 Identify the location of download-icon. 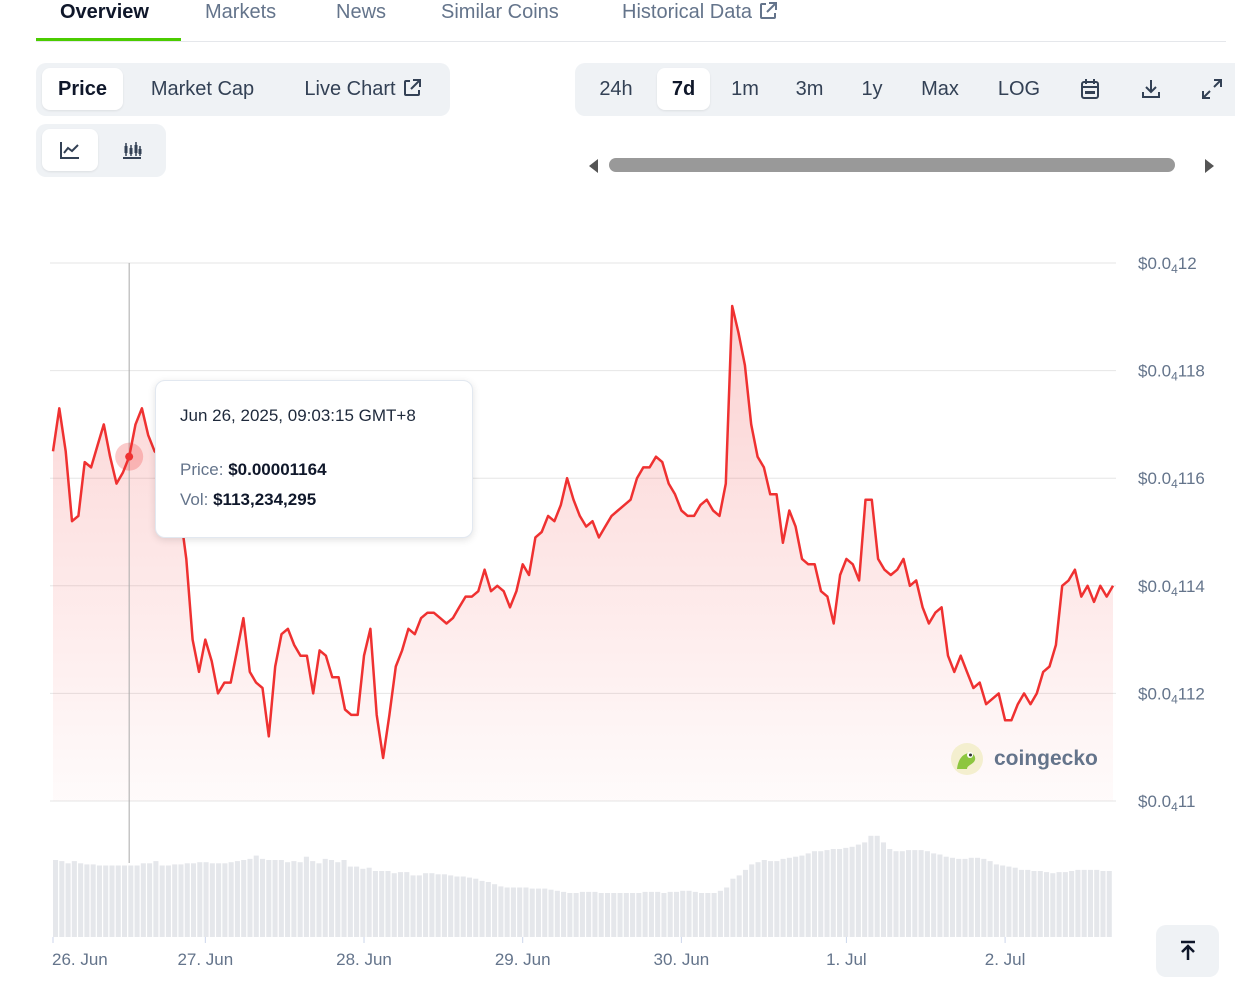
(1151, 89).